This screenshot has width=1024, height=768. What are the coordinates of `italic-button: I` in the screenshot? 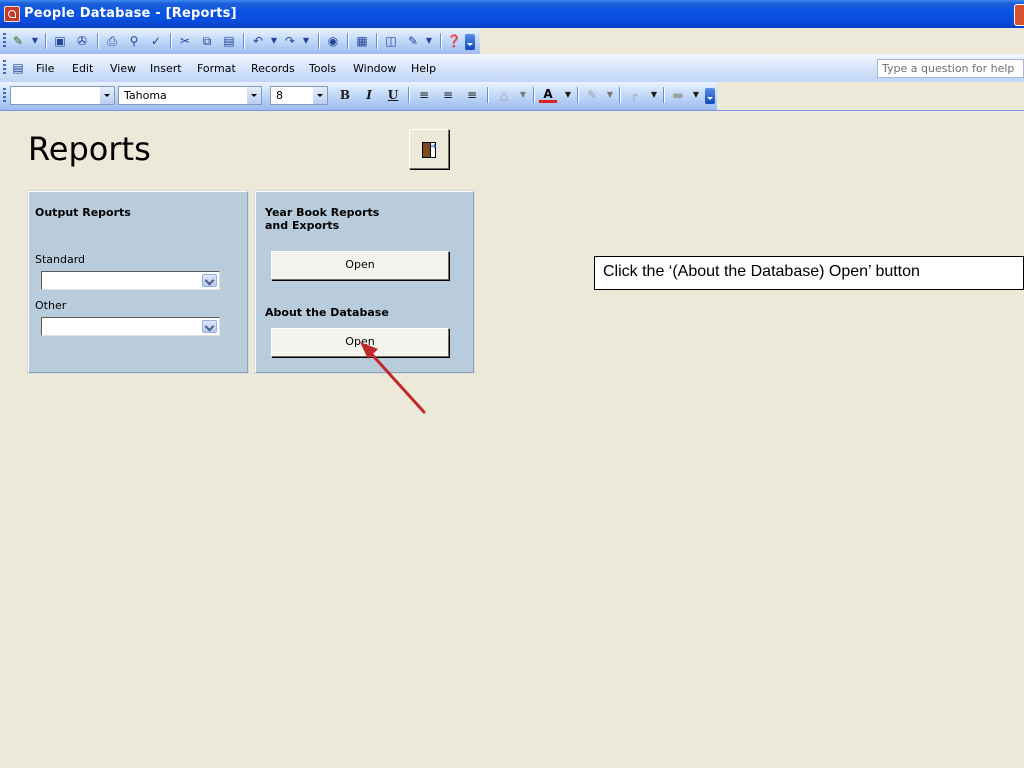 It's located at (369, 95).